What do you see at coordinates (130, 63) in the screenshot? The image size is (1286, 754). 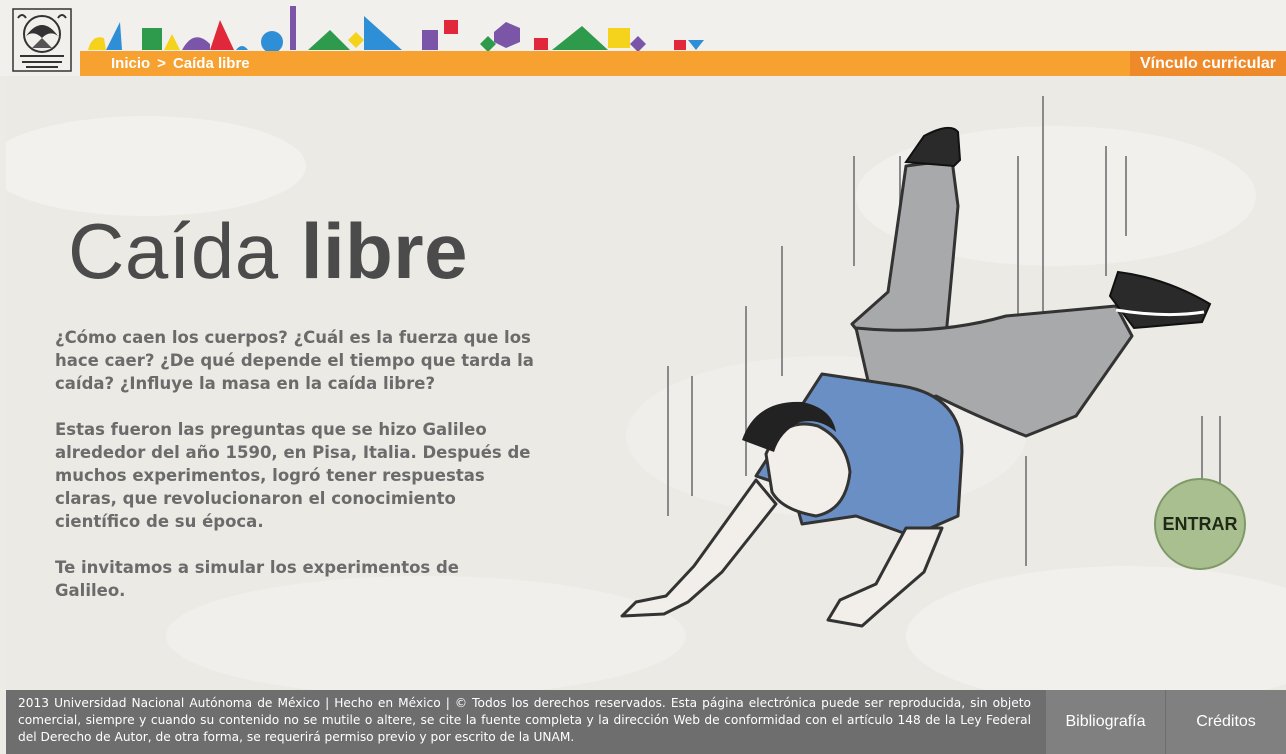 I see `breadcrumb-home-link: Inicio` at bounding box center [130, 63].